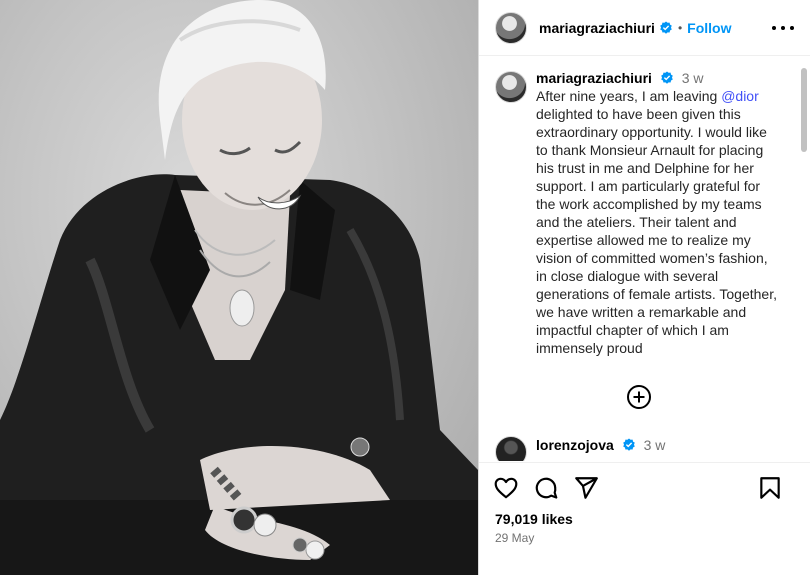  I want to click on commenter-username: lorenzojova, so click(575, 445).